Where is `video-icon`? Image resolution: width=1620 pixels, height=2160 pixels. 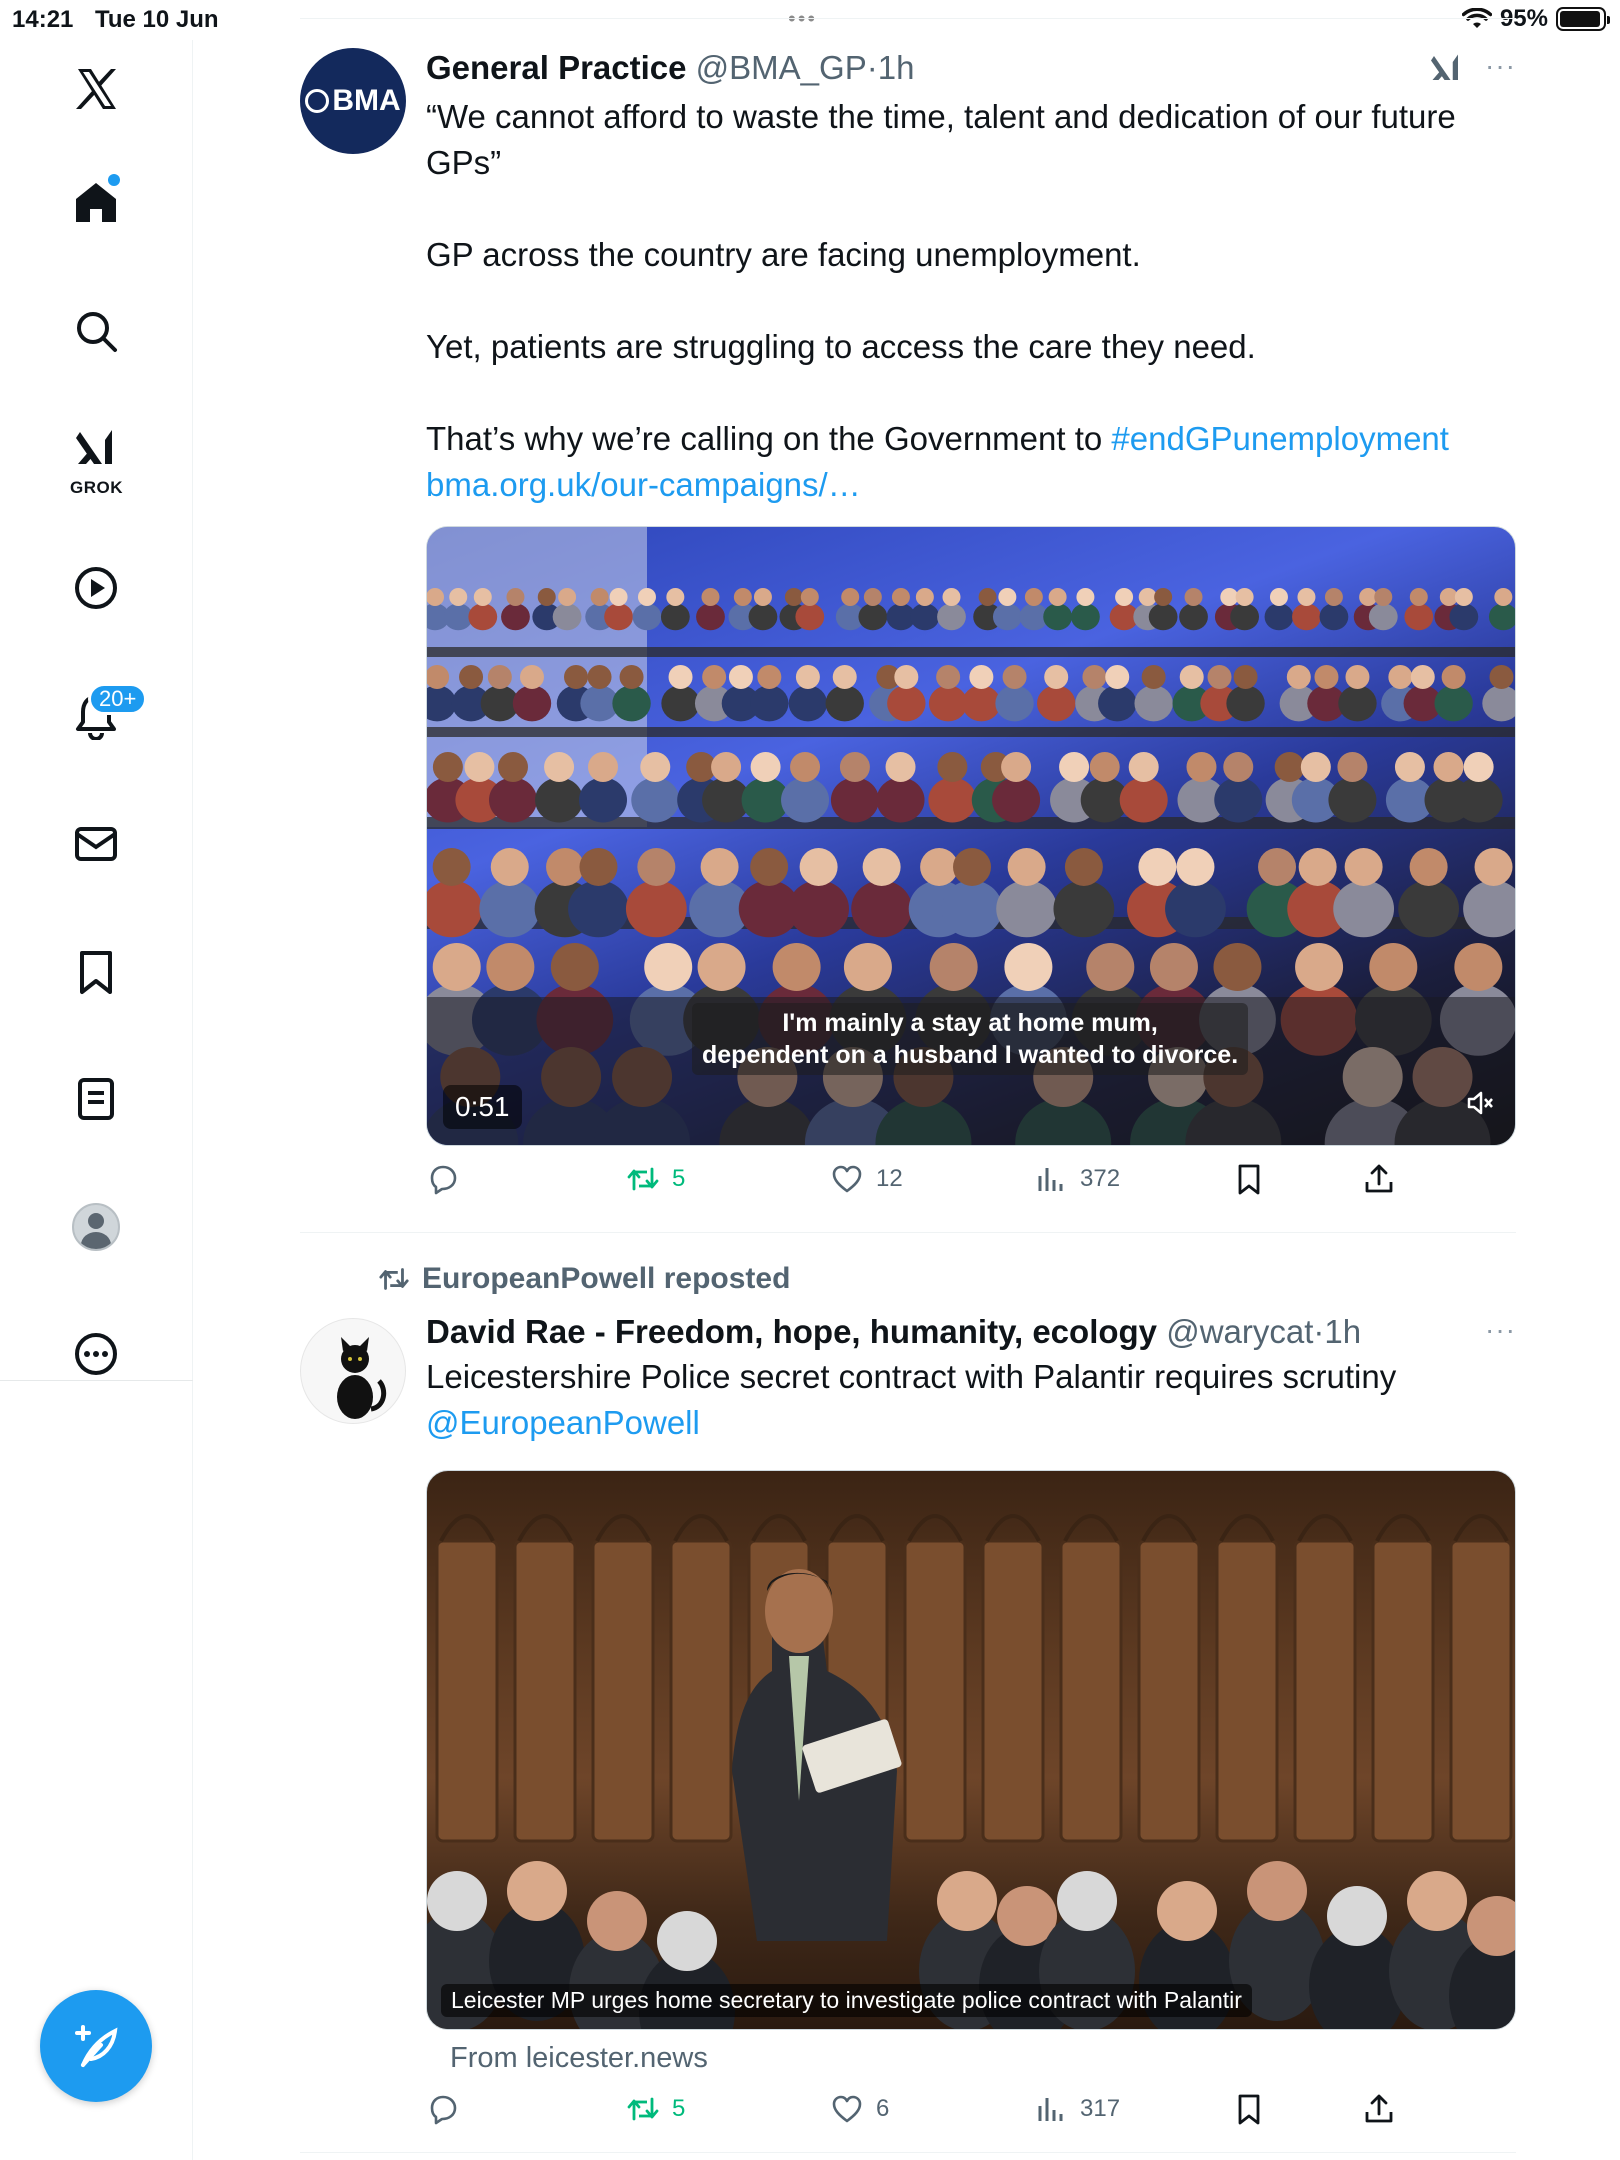 video-icon is located at coordinates (96, 588).